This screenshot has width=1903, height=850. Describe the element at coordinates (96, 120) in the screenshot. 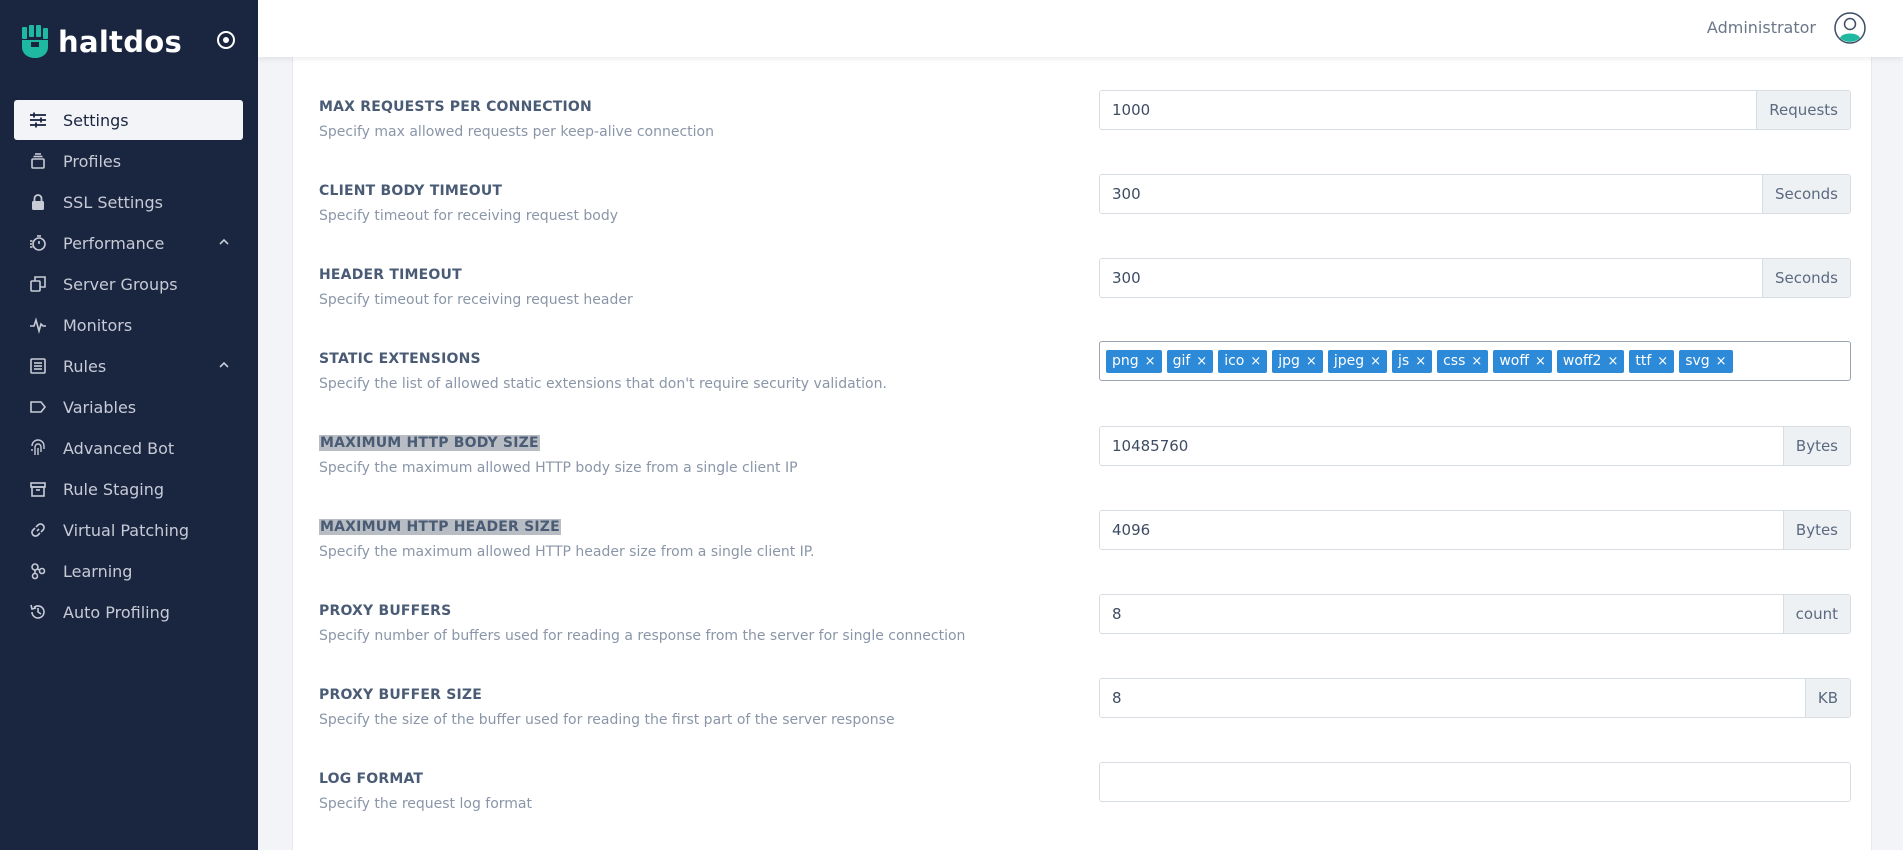

I see `sidebar-item-label: Settings` at that location.